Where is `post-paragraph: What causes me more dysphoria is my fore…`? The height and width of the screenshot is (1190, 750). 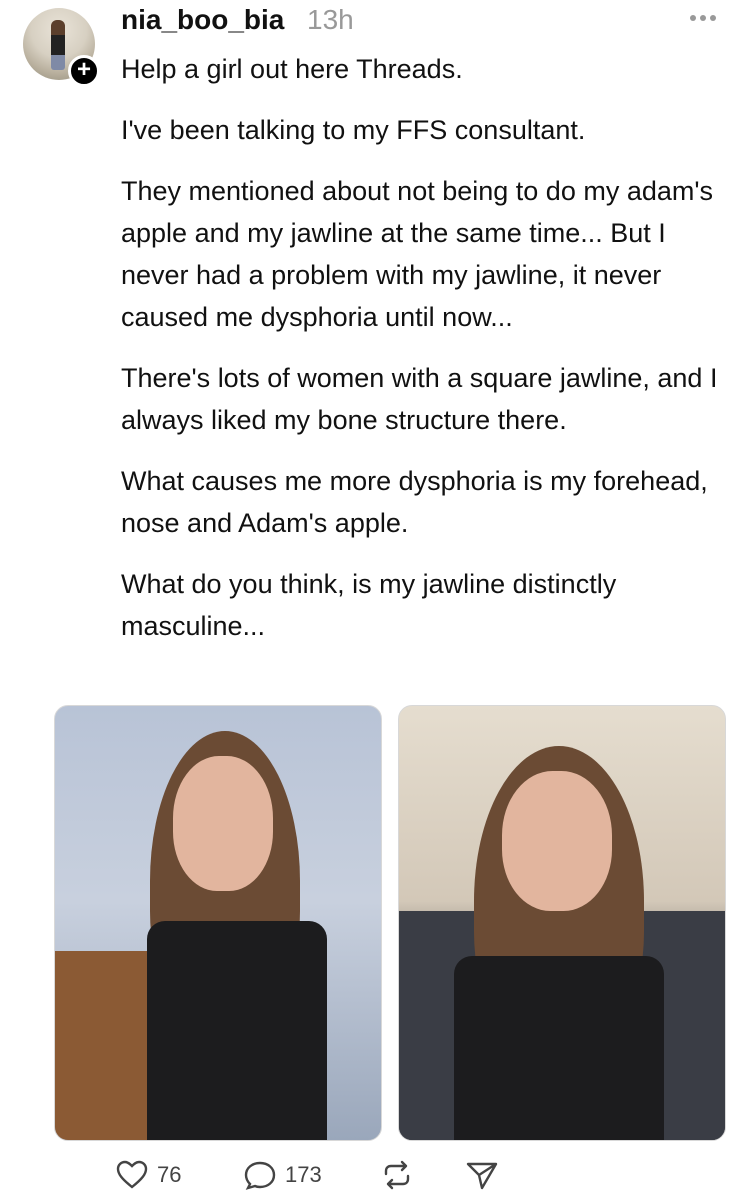 post-paragraph: What causes me more dysphoria is my fore… is located at coordinates (414, 502).